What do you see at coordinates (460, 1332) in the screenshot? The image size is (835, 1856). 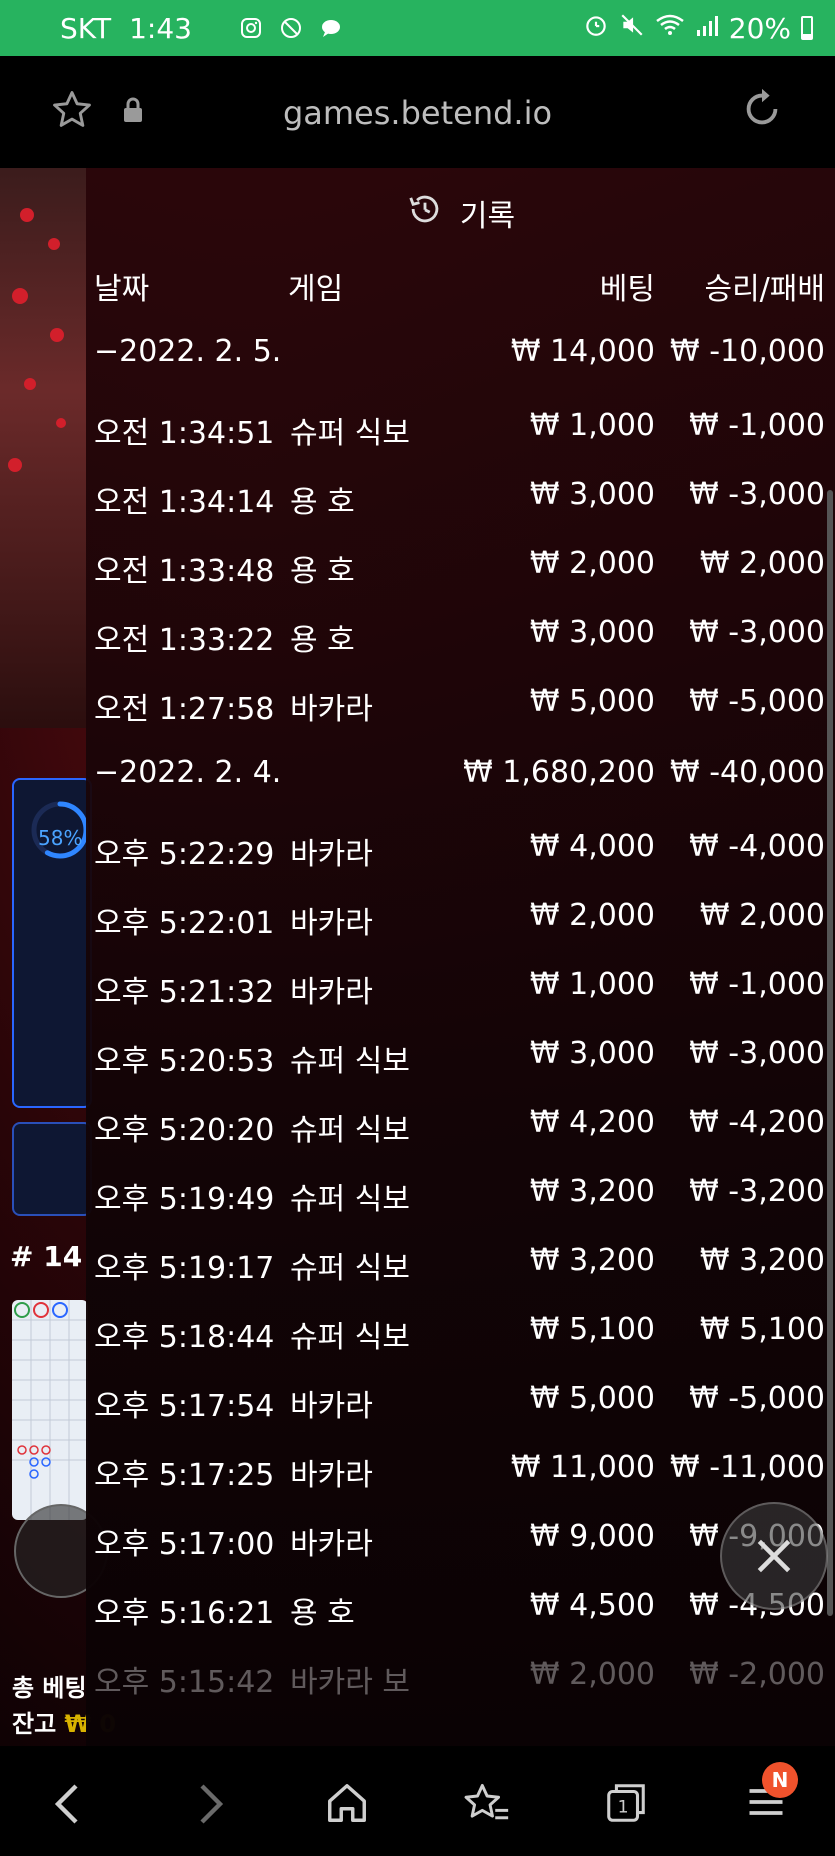 I see `history-row: 오후 5:18:44 슈퍼 식보 ₩ 5,100 ₩ 5,100` at bounding box center [460, 1332].